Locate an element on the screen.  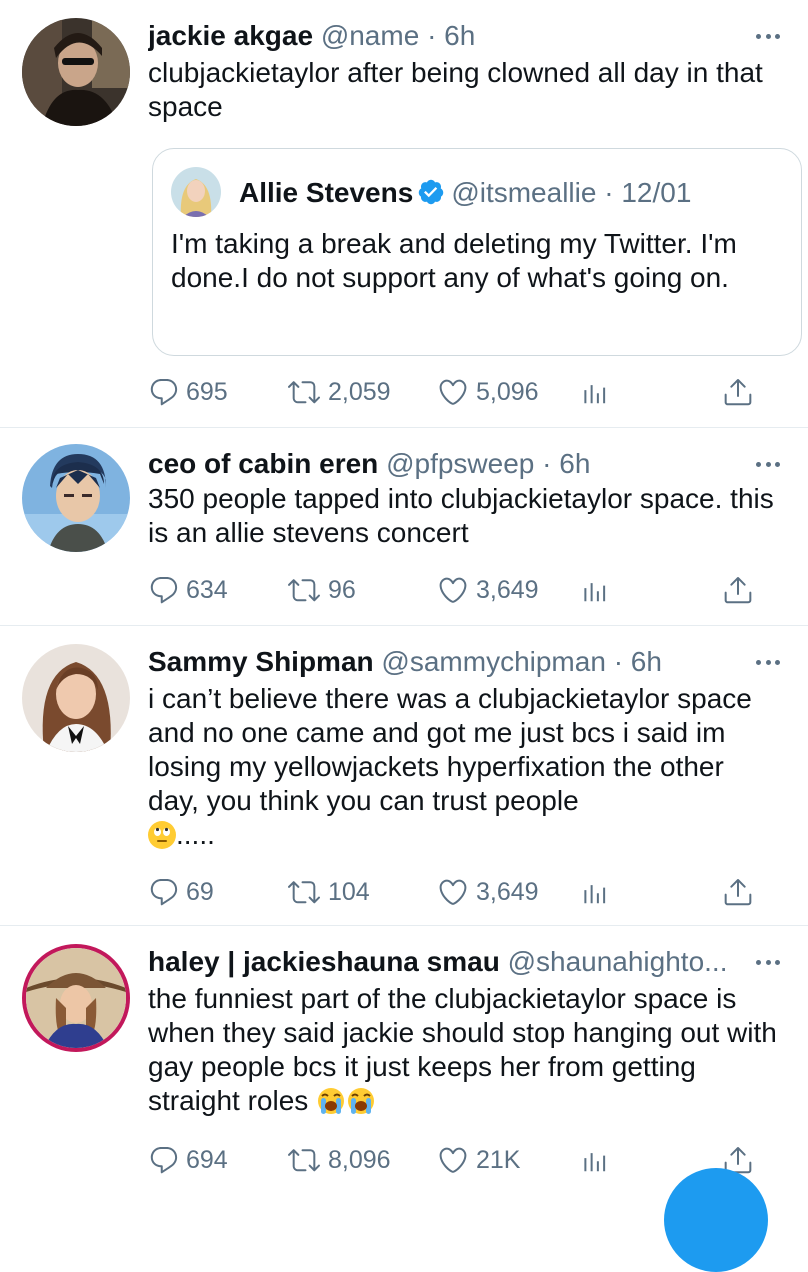
like-button: 21K is located at coordinates (478, 1160).